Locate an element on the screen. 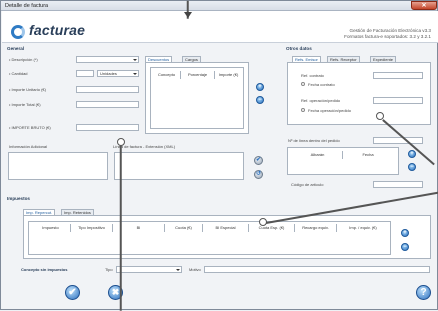 Image resolution: width=438 pixels, height=311 pixels. col-tipo-impositivo: Tipo Impositivo is located at coordinates (92, 228).